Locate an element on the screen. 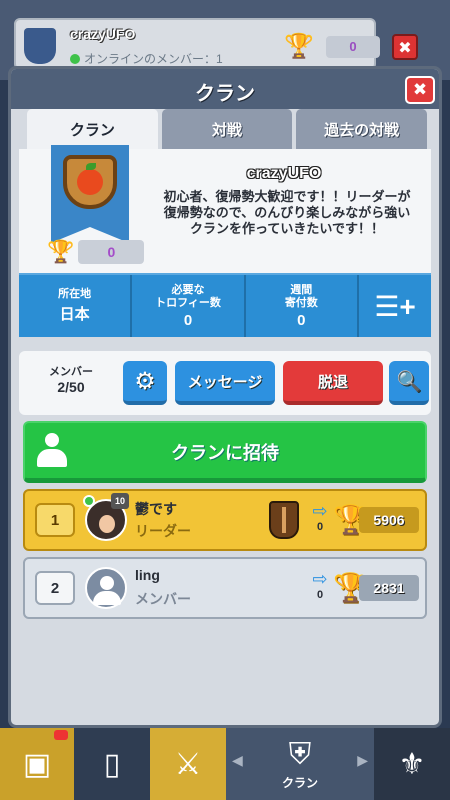 This screenshot has width=450, height=800. laurel-sword-icon: ⚜ is located at coordinates (412, 764).